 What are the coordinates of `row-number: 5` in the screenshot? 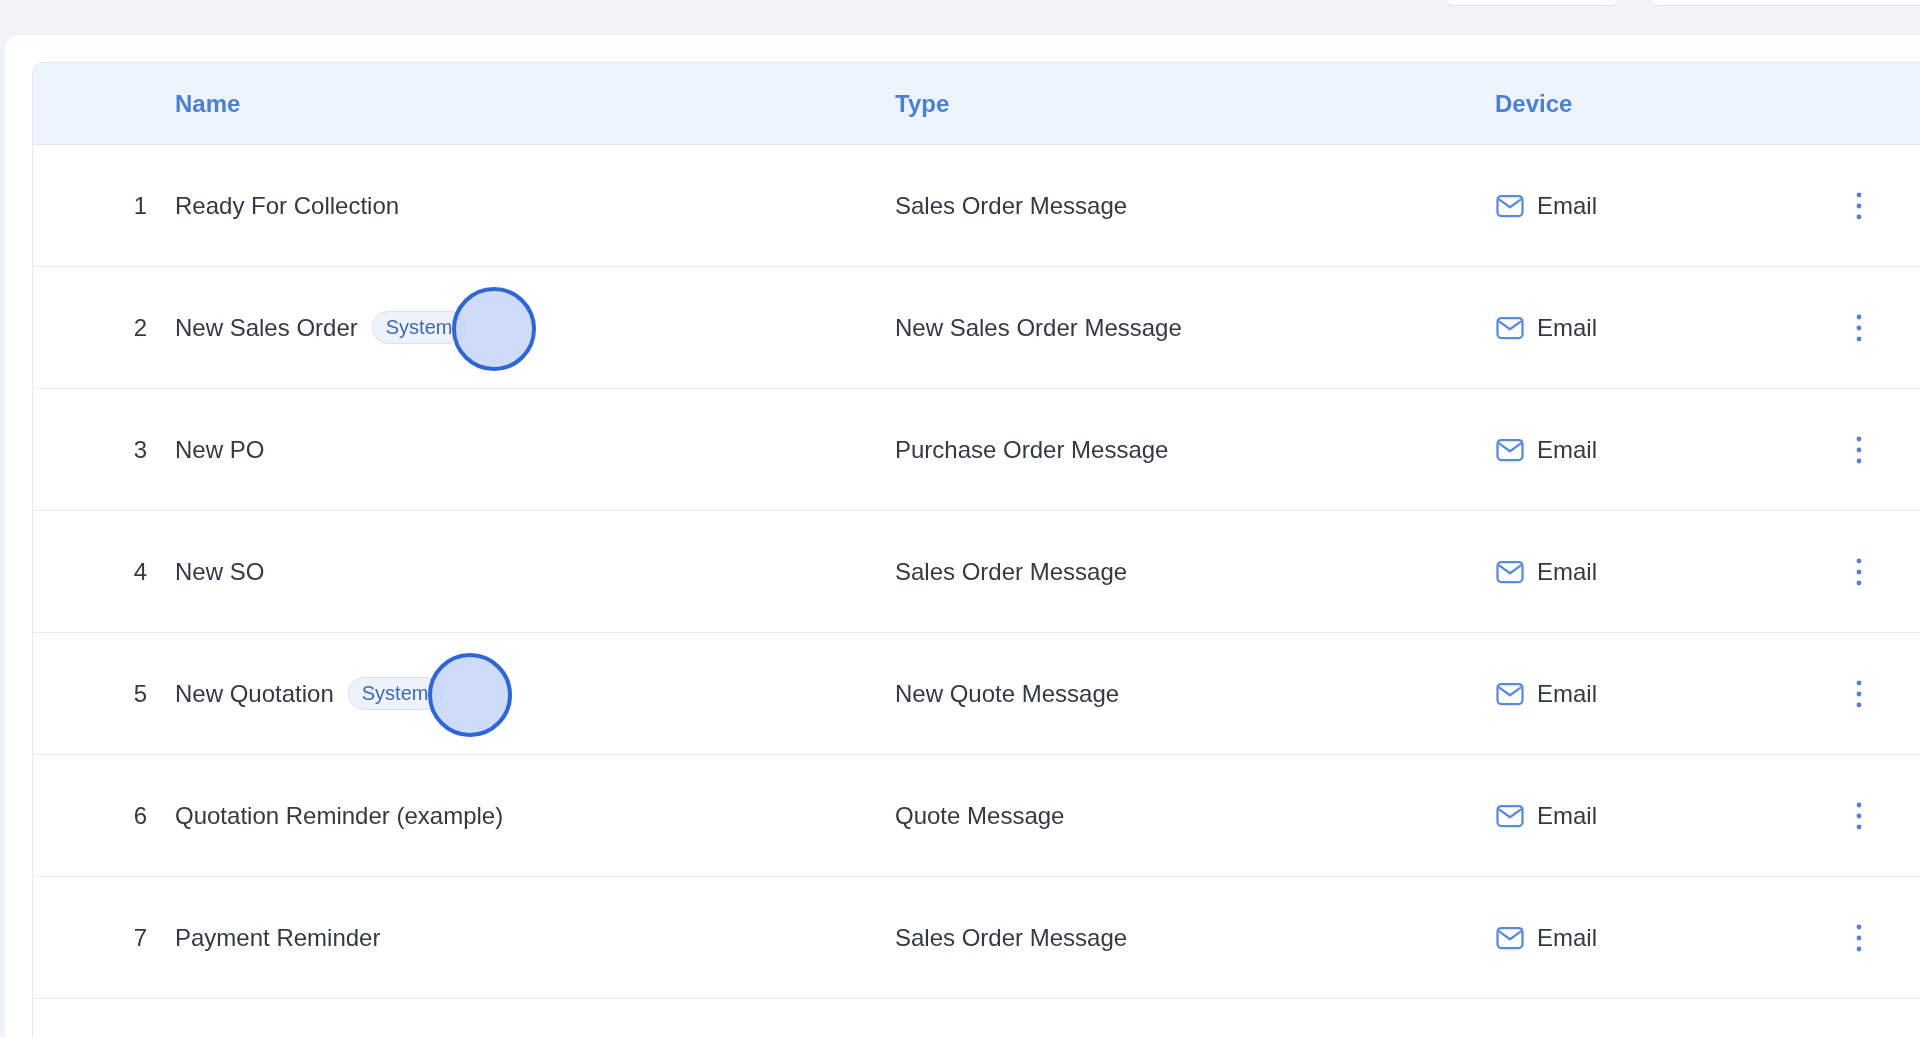 It's located at (140, 693).